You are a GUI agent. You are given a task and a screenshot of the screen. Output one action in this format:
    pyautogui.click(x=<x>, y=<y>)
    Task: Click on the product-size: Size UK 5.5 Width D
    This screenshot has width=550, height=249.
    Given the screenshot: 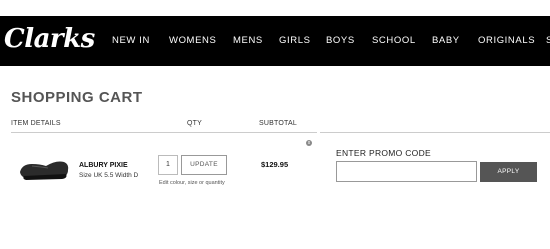 What is the action you would take?
    pyautogui.click(x=109, y=175)
    